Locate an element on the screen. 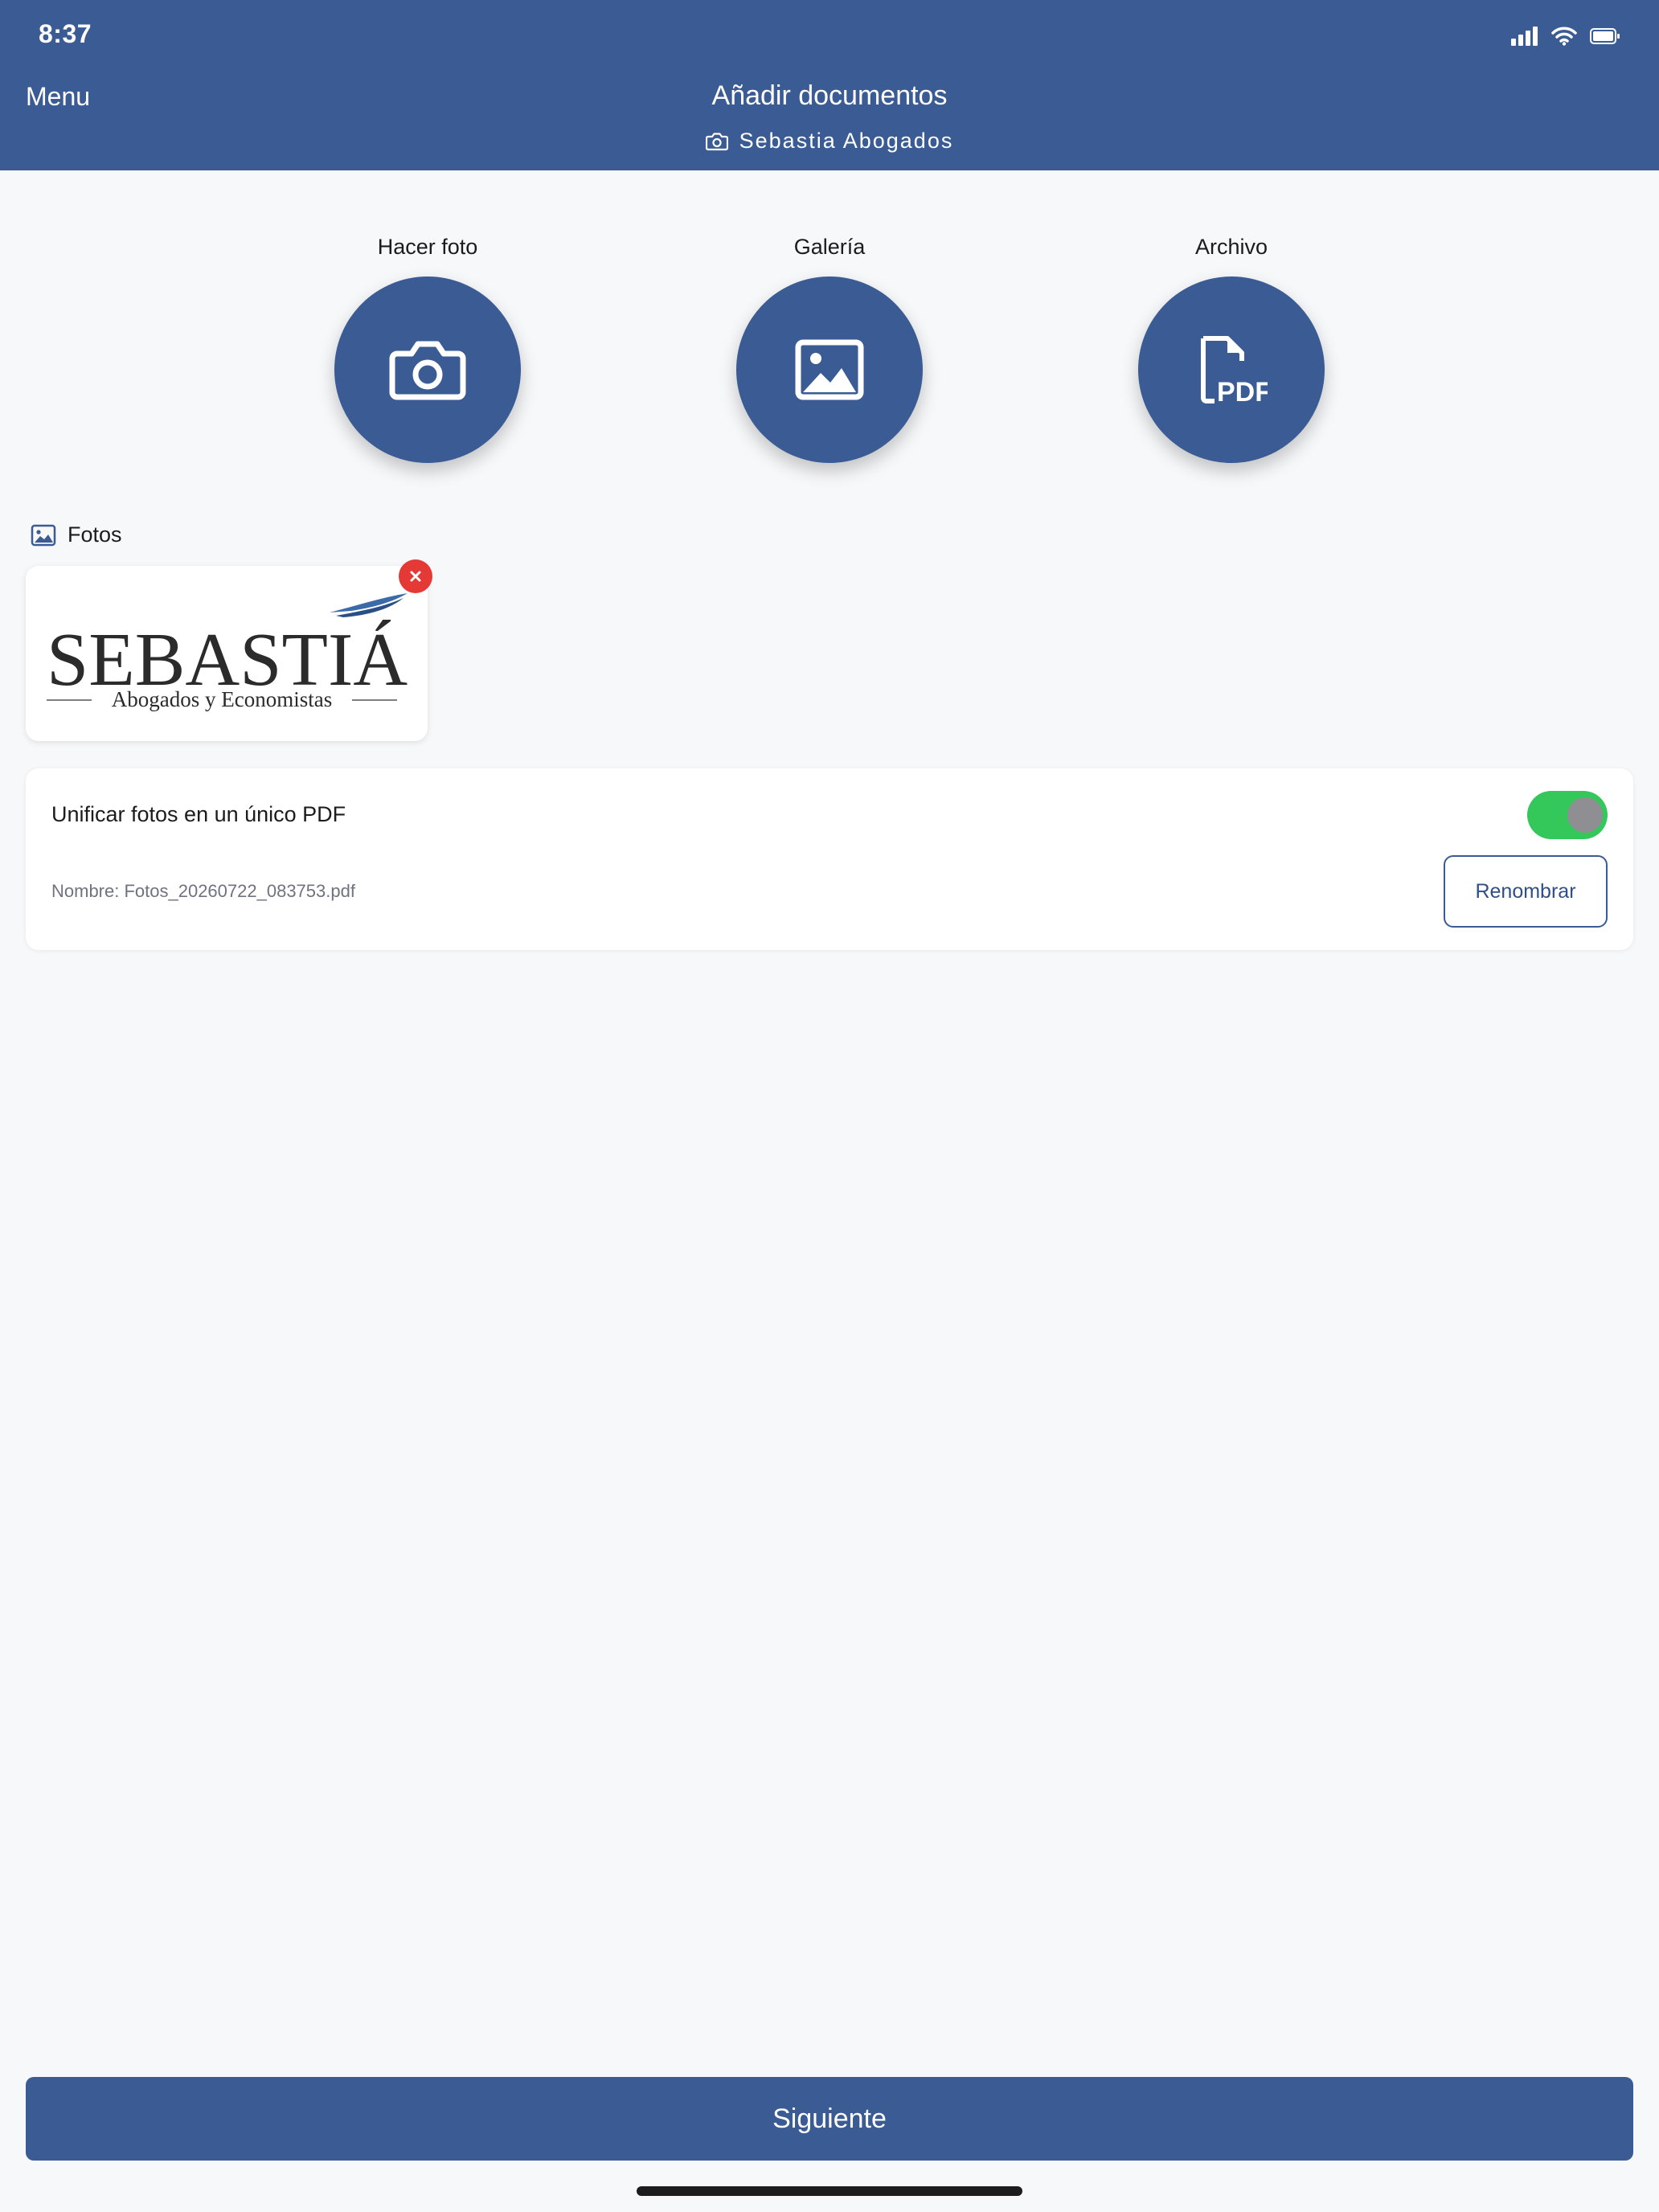 The image size is (1659, 2212). photo-thumbnail: SEBASTIÁ Abogados y Economistas is located at coordinates (227, 653).